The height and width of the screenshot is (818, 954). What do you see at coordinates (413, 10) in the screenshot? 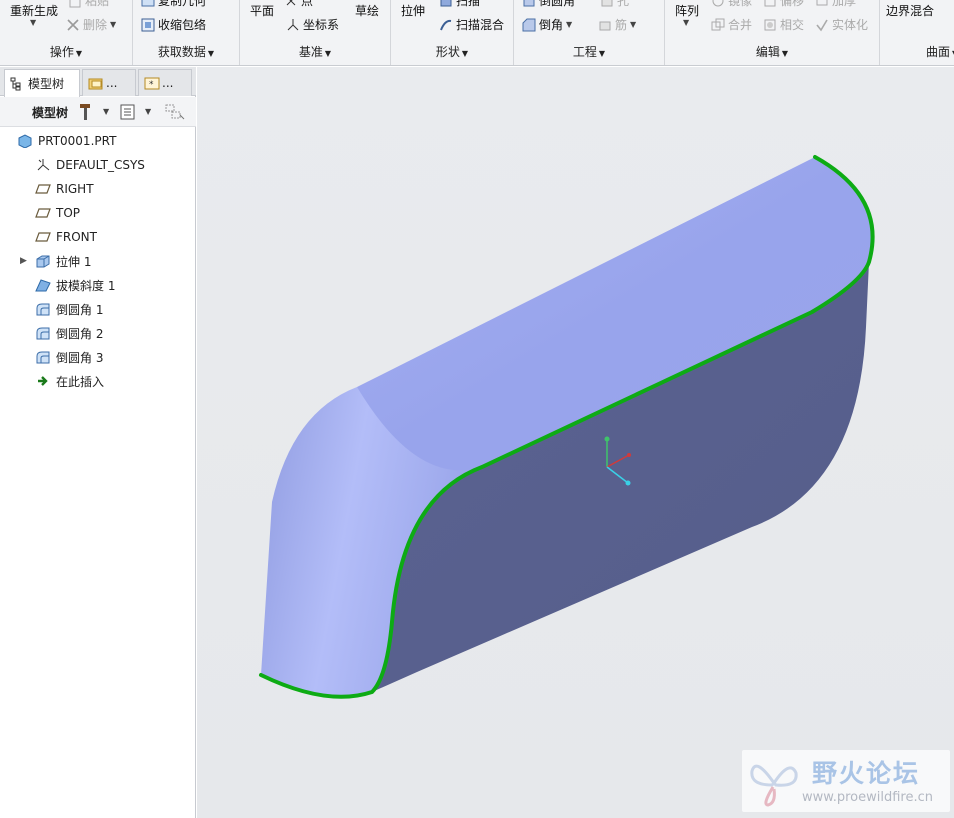
I see `extrude-button: 拉伸` at bounding box center [413, 10].